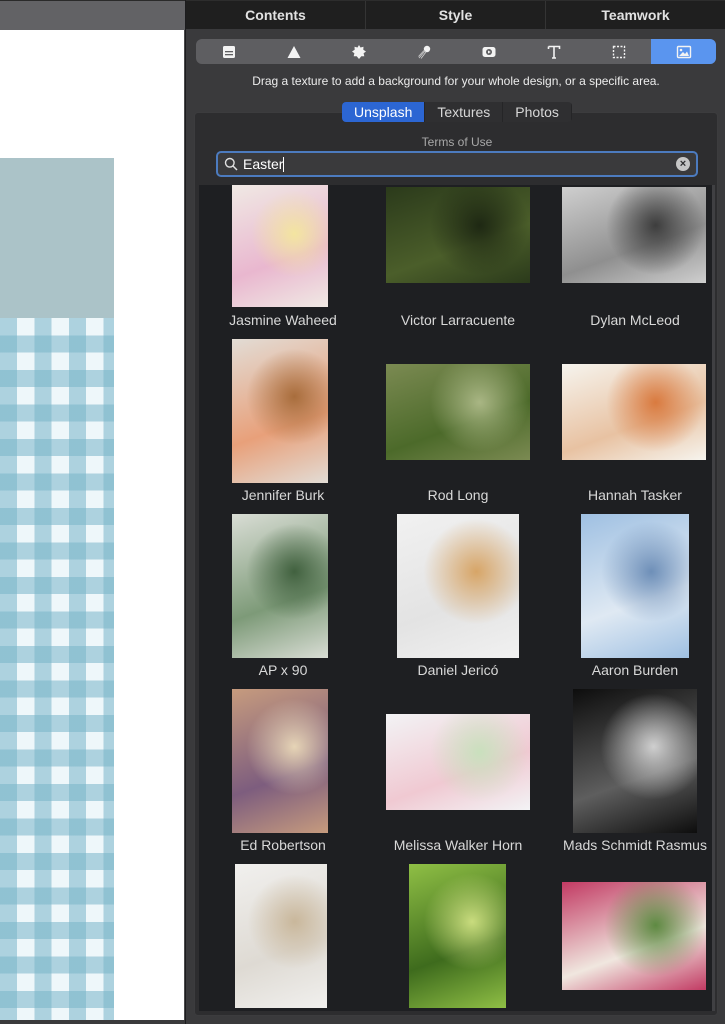 The height and width of the screenshot is (1024, 725). I want to click on image-background-icon, so click(683, 51).